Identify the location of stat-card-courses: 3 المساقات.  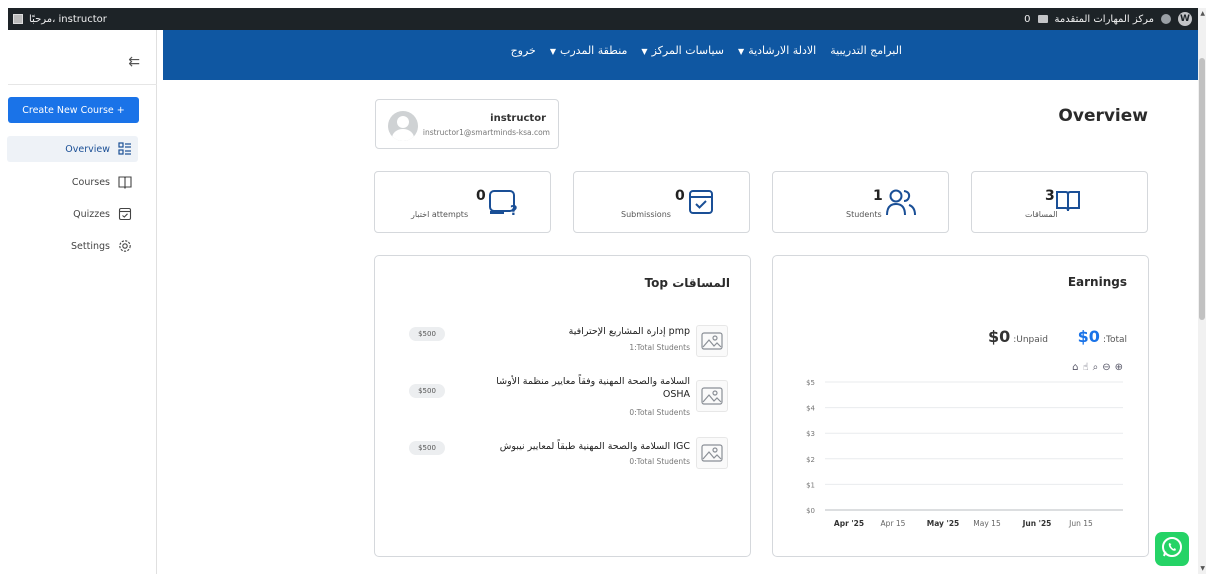
(1059, 202).